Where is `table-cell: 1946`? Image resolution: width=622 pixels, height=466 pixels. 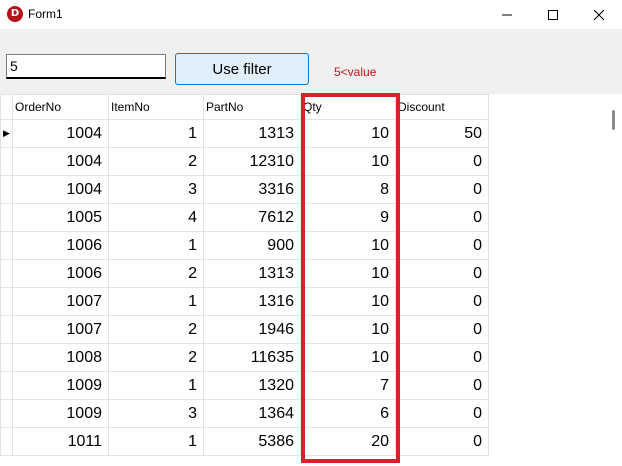
table-cell: 1946 is located at coordinates (252, 329).